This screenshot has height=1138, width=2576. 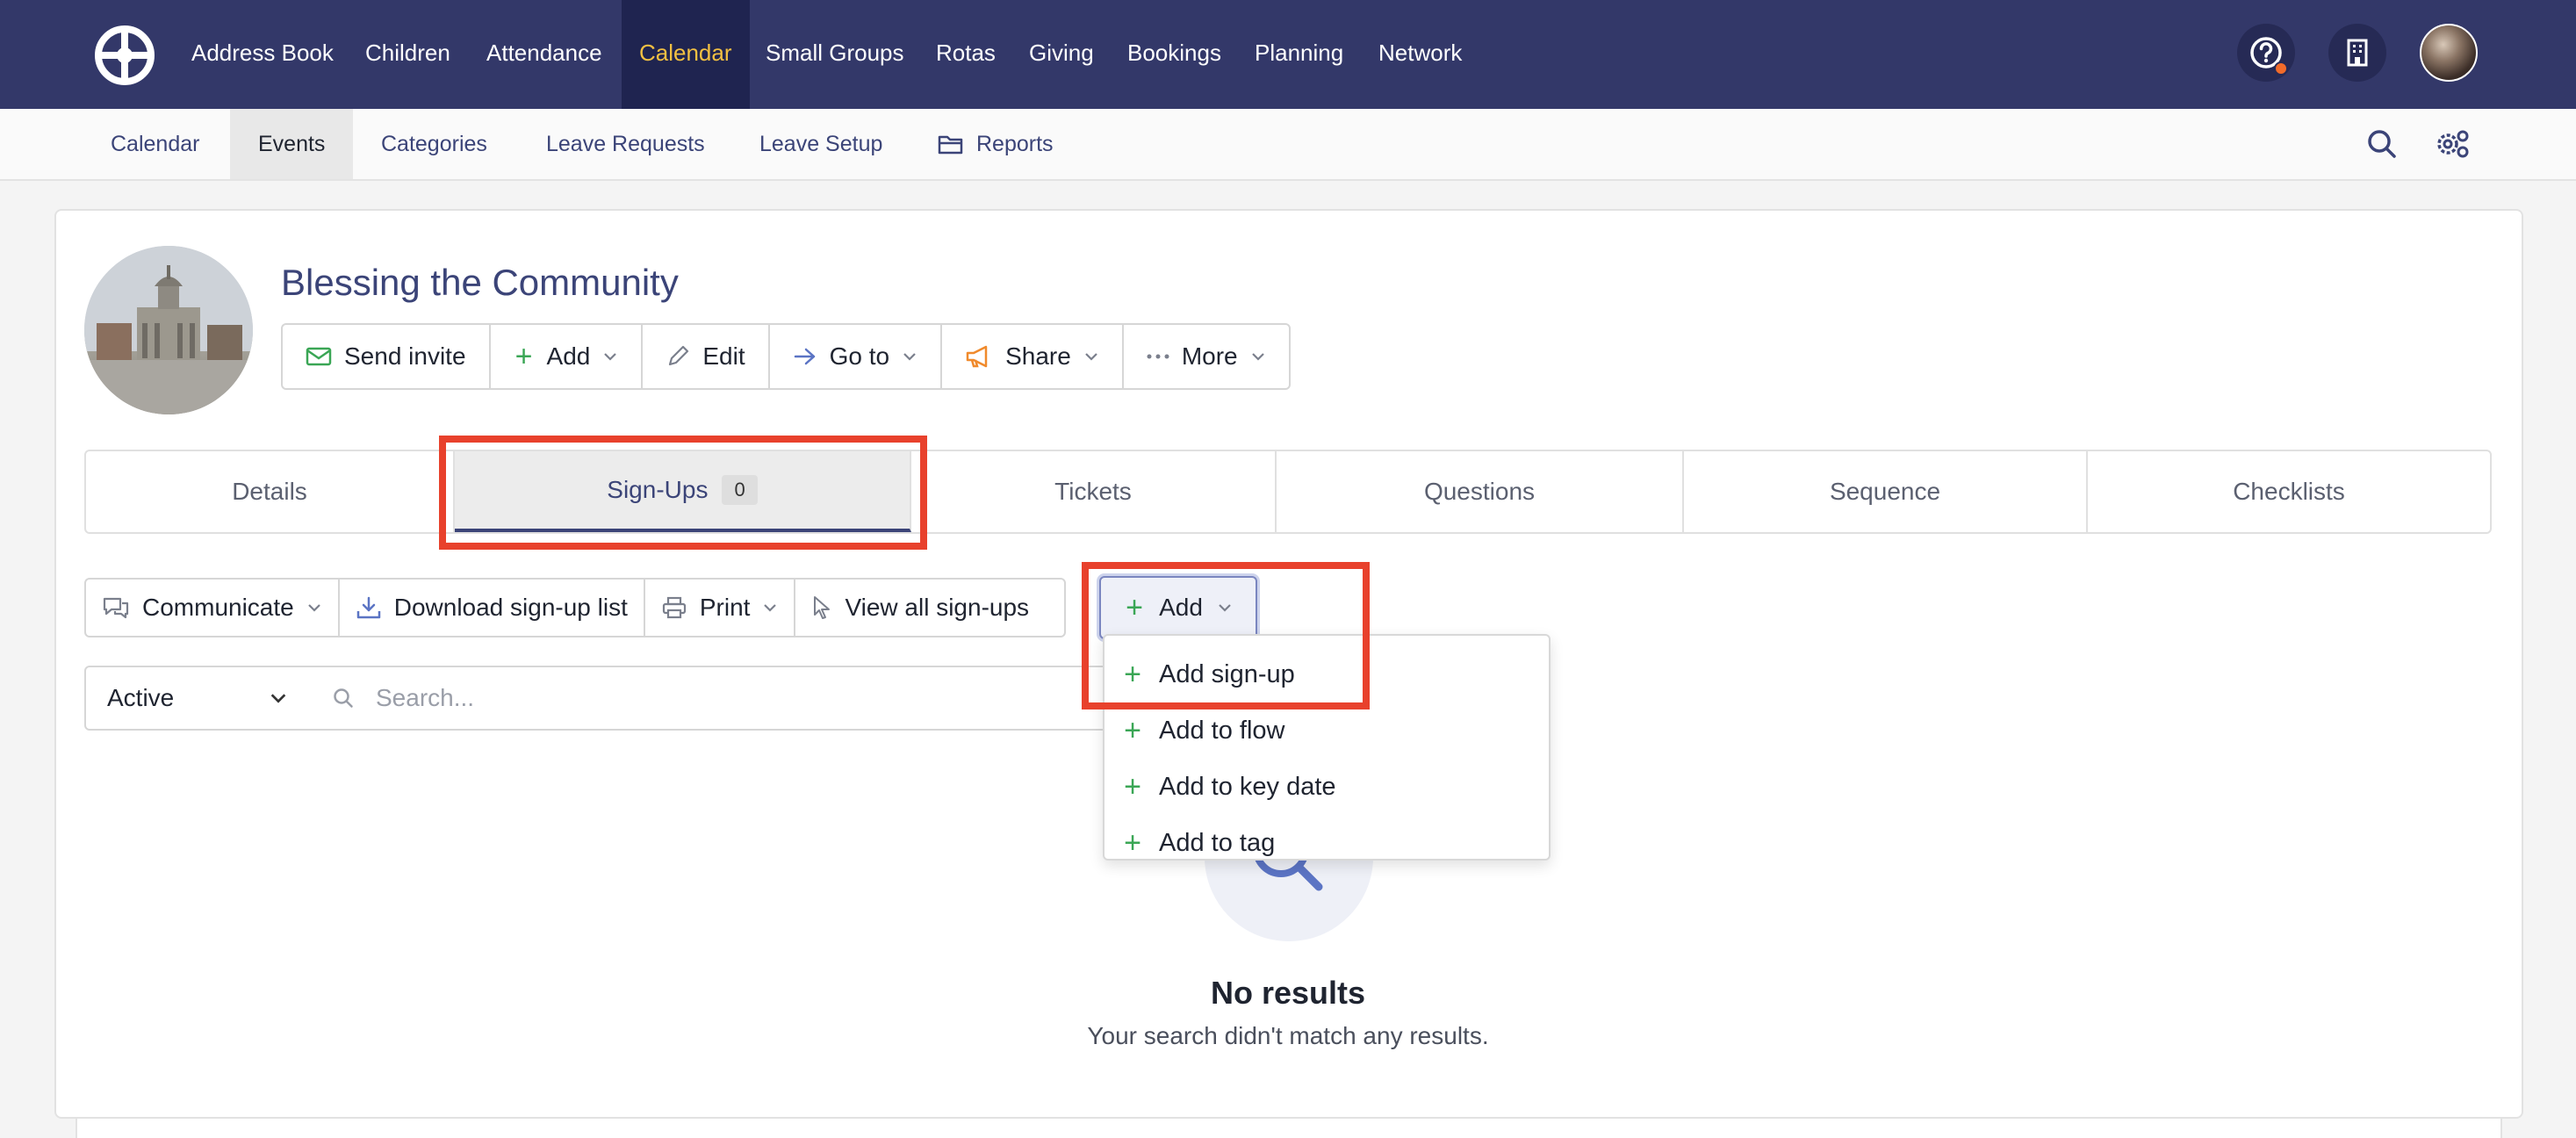 What do you see at coordinates (1217, 842) in the screenshot?
I see `menu-item-label: Add to tag` at bounding box center [1217, 842].